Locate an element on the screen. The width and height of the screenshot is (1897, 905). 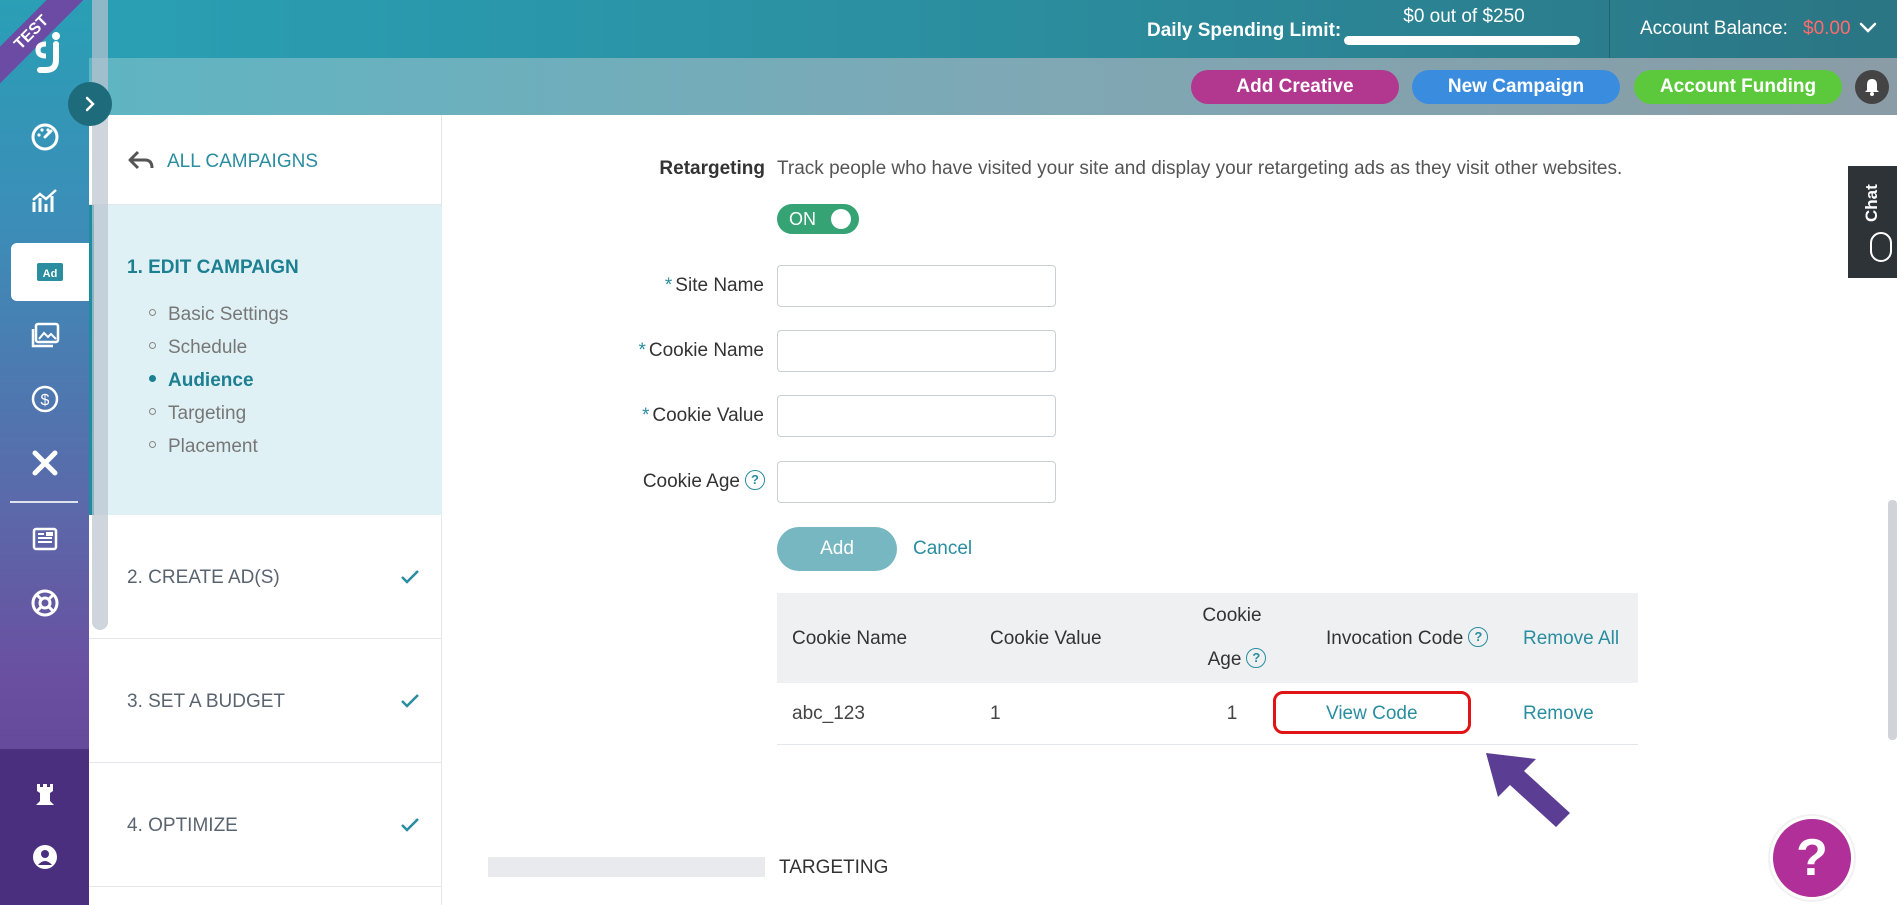
site-name-label: * Site Name is located at coordinates (714, 285).